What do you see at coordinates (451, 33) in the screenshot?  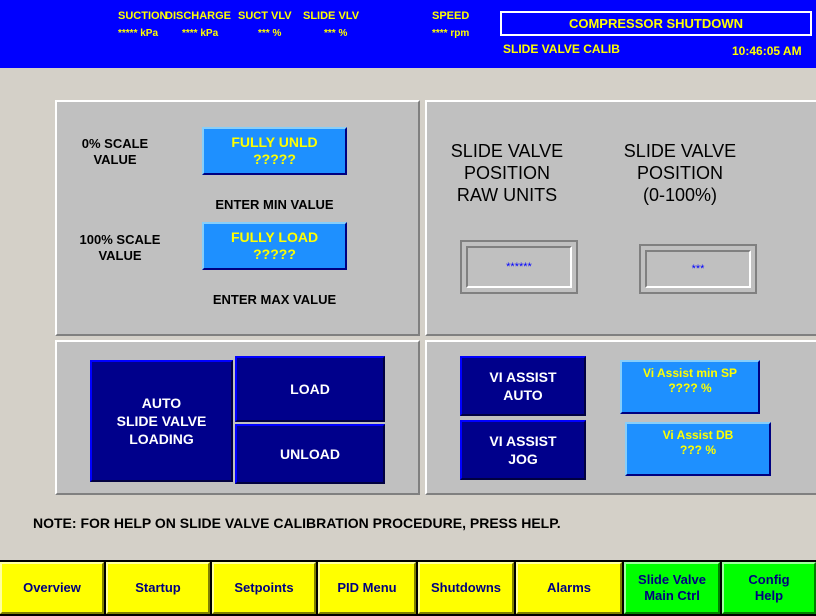 I see `speed-value: **** rpm` at bounding box center [451, 33].